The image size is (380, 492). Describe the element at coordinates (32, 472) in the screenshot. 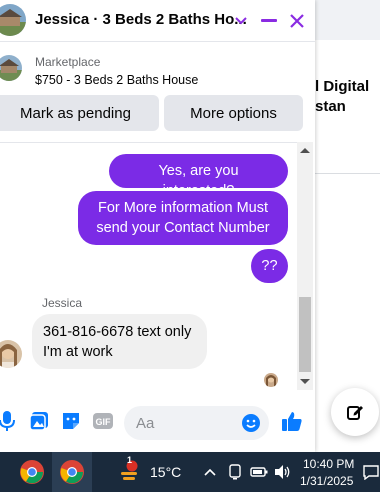

I see `chrome-app-icon` at that location.